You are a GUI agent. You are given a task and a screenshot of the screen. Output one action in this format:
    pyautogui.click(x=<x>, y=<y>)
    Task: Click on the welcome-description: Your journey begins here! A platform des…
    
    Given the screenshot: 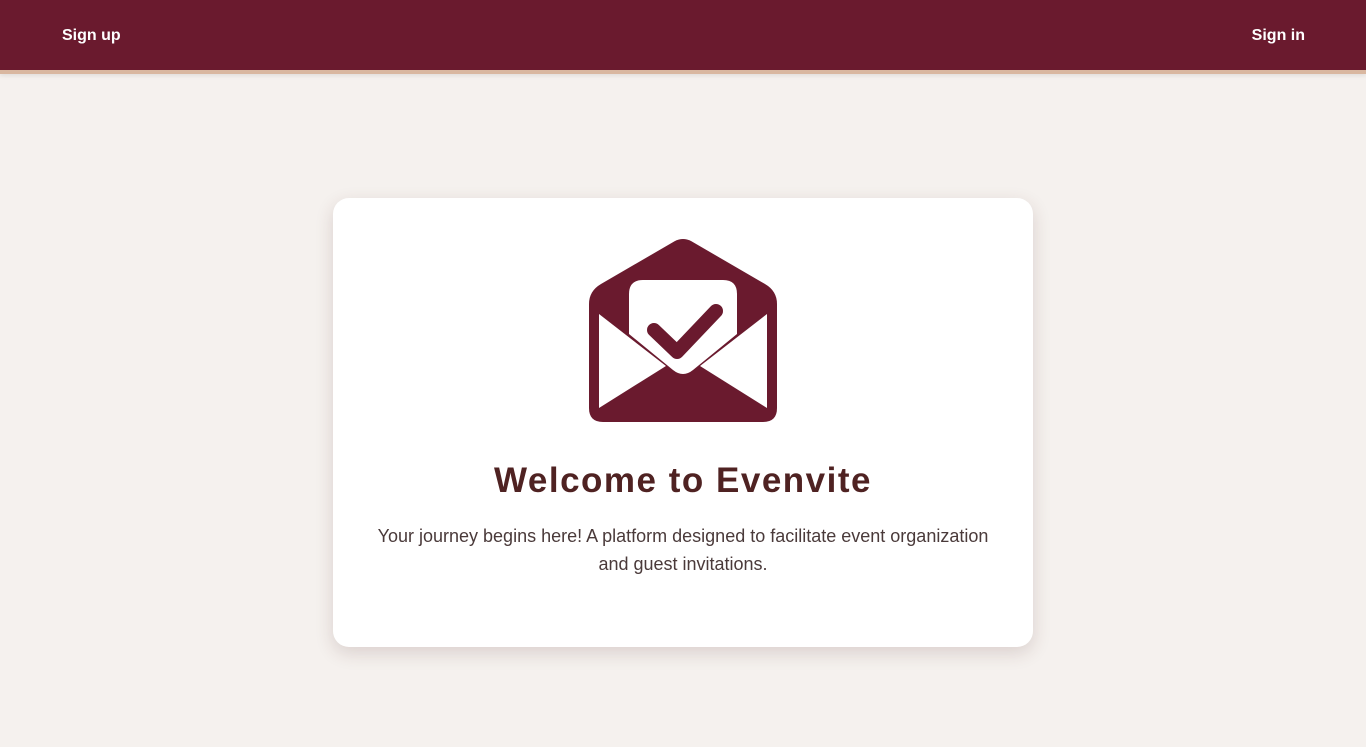 What is the action you would take?
    pyautogui.click(x=683, y=550)
    